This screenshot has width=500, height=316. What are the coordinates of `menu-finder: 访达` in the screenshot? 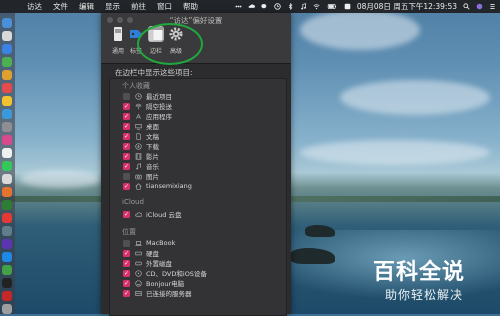 It's located at (34, 6).